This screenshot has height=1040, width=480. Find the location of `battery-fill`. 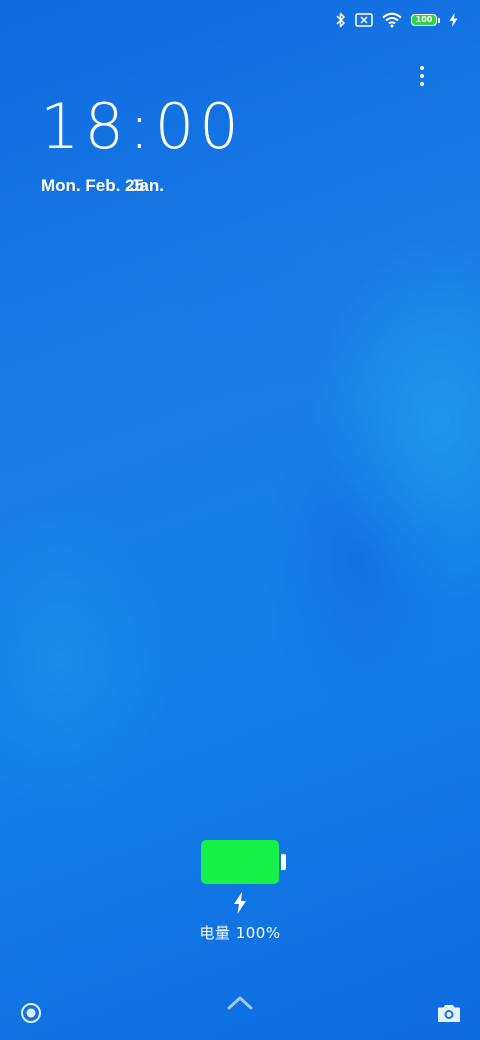

battery-fill is located at coordinates (239, 862).